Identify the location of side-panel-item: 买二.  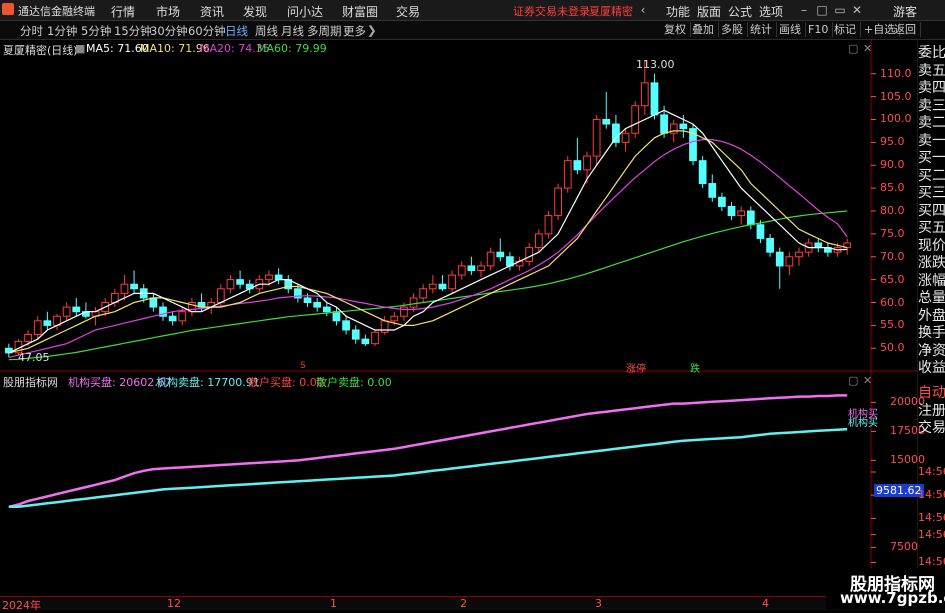
(931, 177).